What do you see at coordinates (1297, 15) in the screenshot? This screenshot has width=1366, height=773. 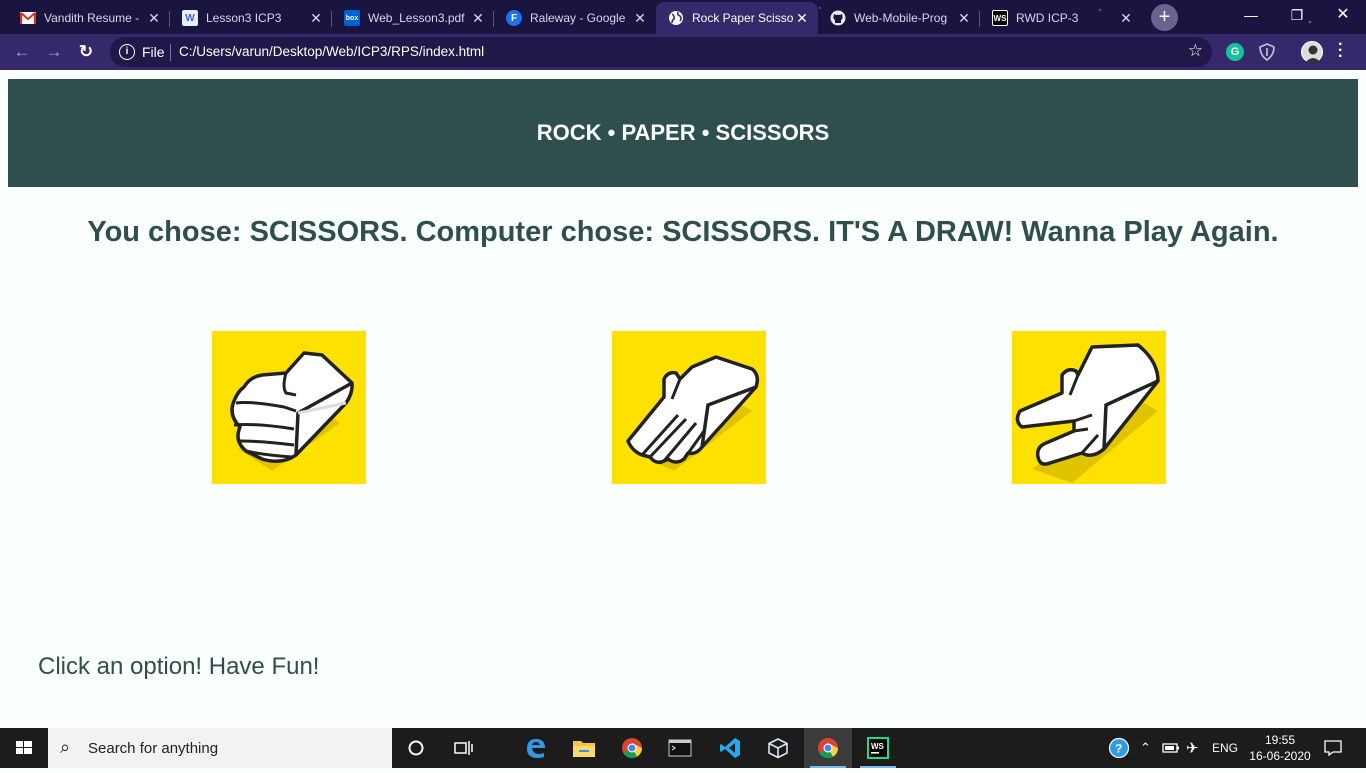 I see `restore-button: ❐` at bounding box center [1297, 15].